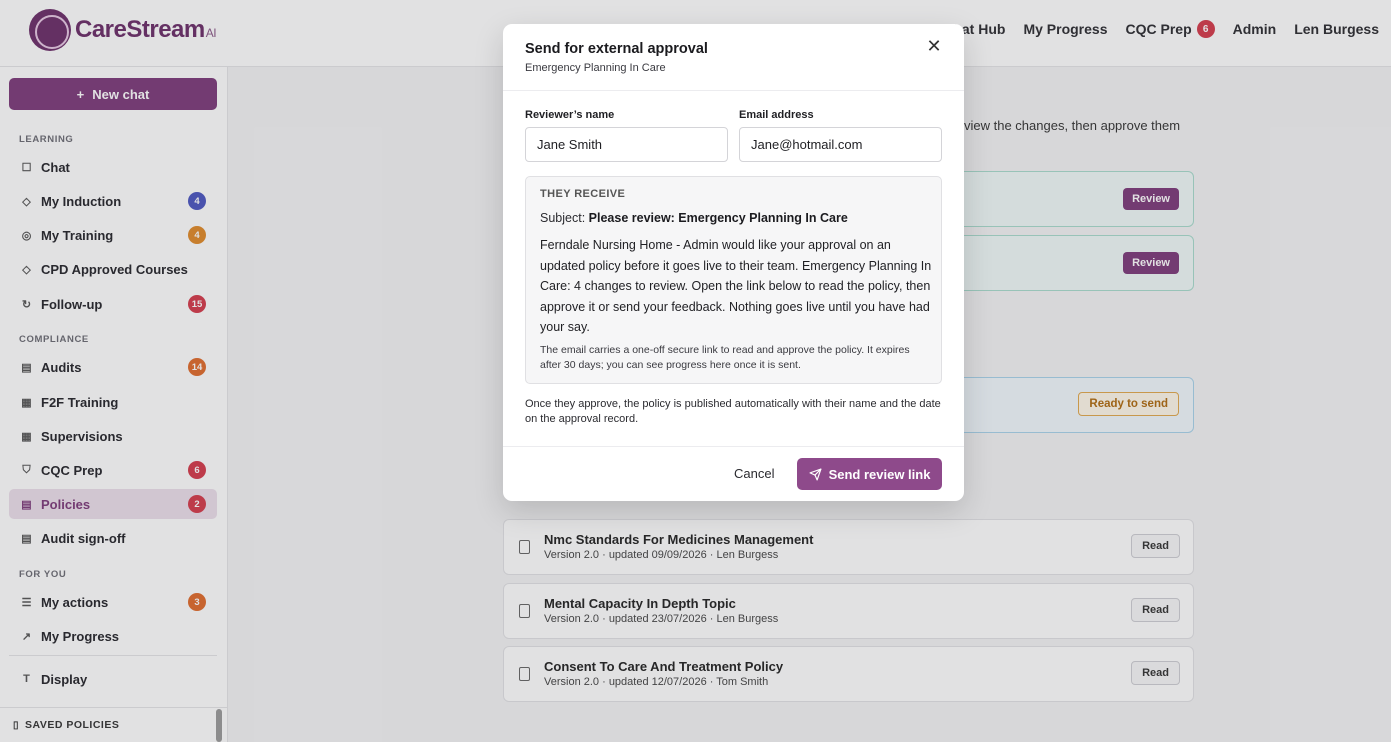 The width and height of the screenshot is (1391, 742). I want to click on email-input, so click(840, 144).